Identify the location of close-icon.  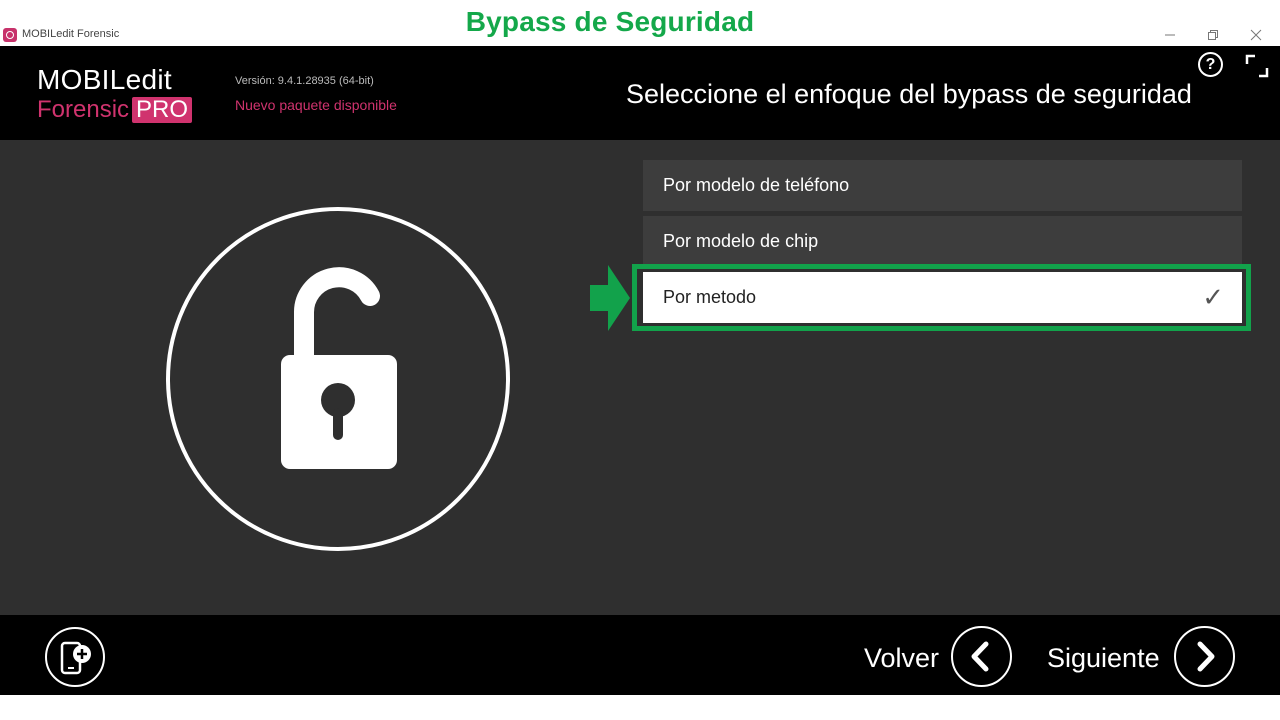
(1256, 35).